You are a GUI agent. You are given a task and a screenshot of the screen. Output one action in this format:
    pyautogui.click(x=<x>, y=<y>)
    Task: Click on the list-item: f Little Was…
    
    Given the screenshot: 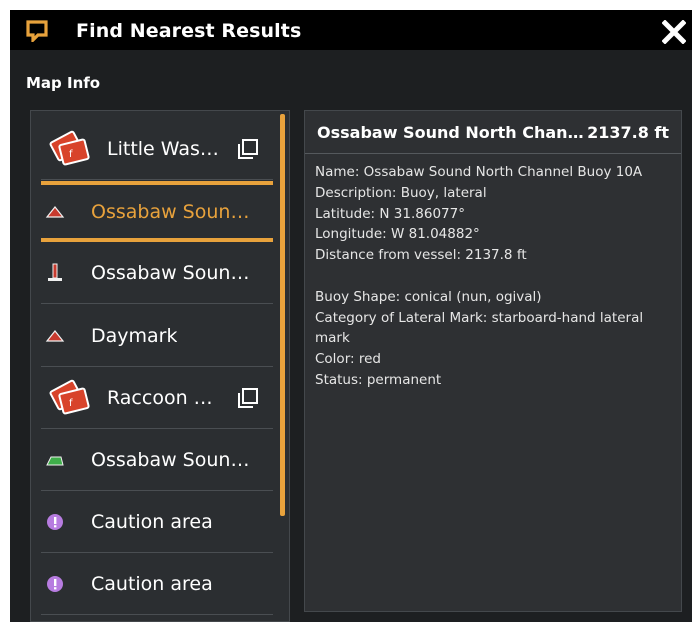 What is the action you would take?
    pyautogui.click(x=157, y=149)
    